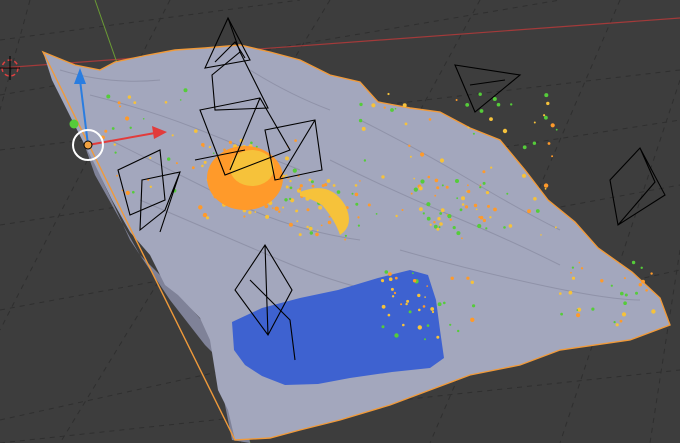 The height and width of the screenshot is (443, 680). I want to click on camera-wireframe-icon, so click(637, 186).